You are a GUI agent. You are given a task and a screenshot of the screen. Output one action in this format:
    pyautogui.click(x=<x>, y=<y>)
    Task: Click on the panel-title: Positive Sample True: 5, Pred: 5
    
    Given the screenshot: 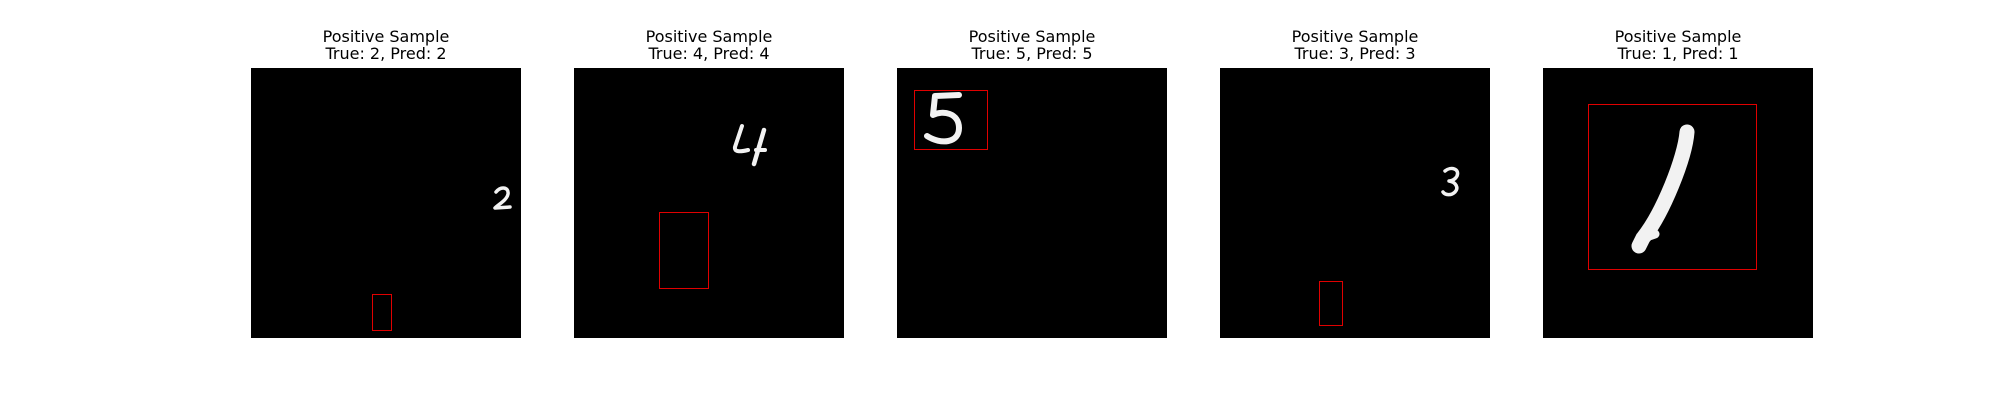 What is the action you would take?
    pyautogui.click(x=1032, y=45)
    